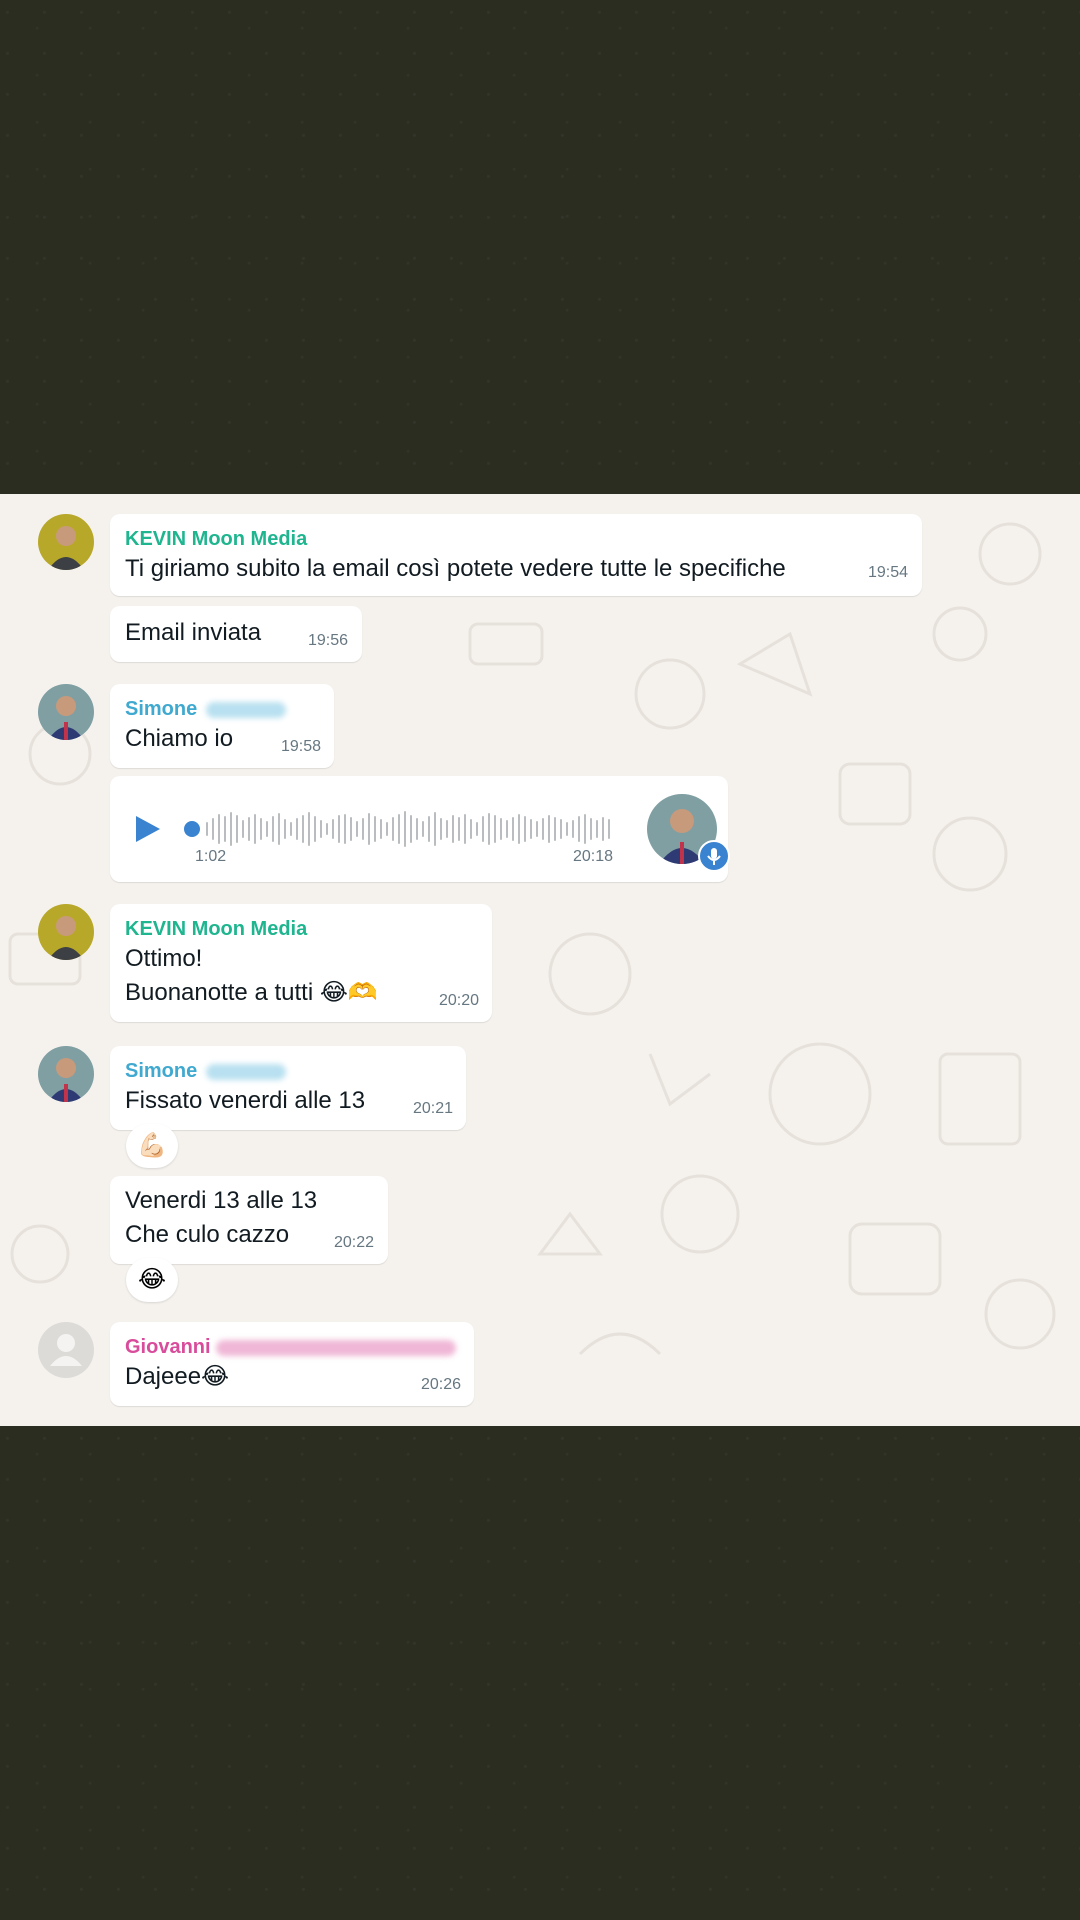 This screenshot has height=1920, width=1080. Describe the element at coordinates (408, 829) in the screenshot. I see `voice-waveform` at that location.